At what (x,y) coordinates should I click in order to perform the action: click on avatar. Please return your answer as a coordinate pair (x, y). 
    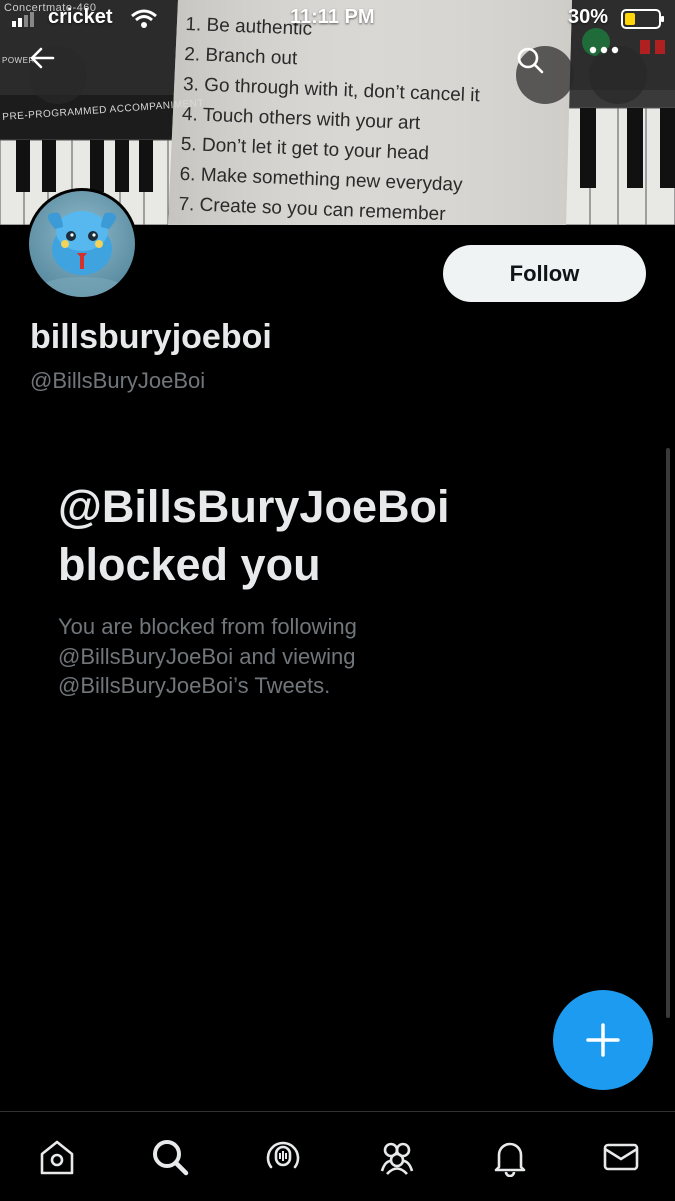
    Looking at the image, I should click on (82, 244).